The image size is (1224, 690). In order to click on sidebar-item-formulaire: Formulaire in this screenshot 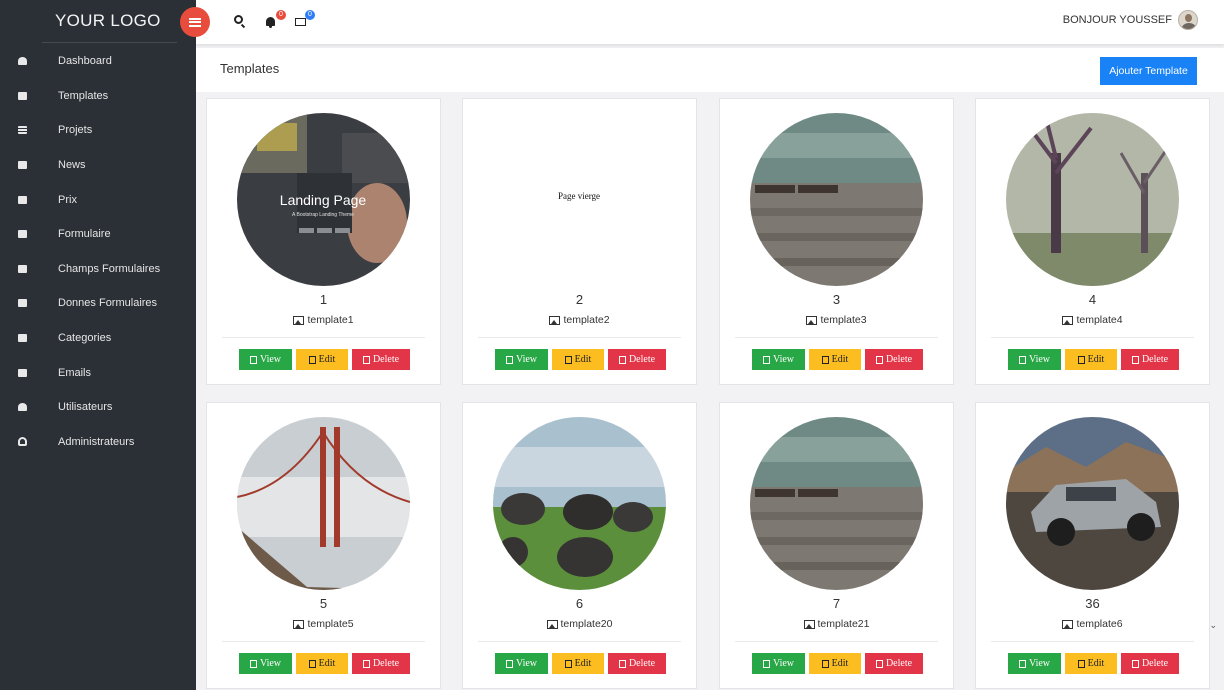, I will do `click(98, 234)`.